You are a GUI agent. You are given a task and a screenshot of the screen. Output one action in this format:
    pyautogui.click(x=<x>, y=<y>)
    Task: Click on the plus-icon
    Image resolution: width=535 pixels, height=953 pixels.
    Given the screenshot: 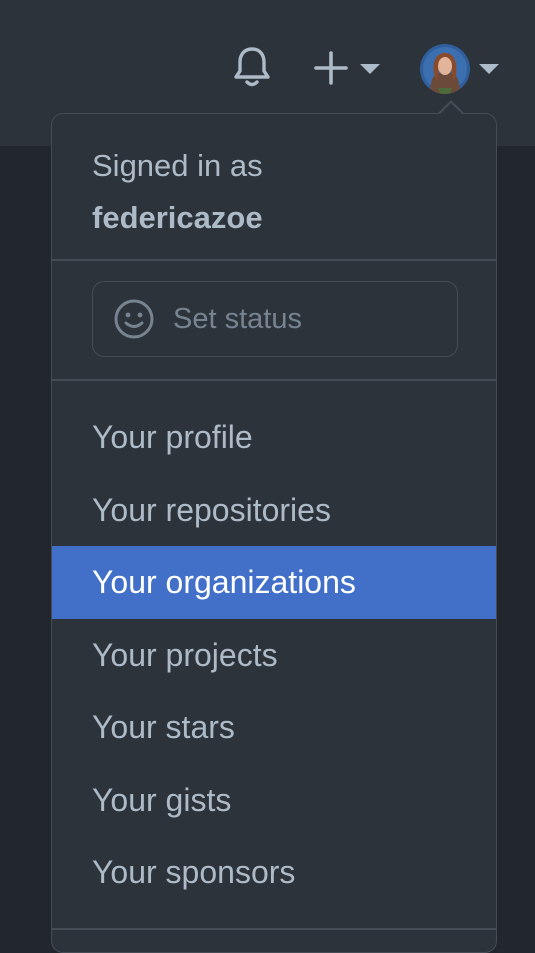 What is the action you would take?
    pyautogui.click(x=347, y=68)
    